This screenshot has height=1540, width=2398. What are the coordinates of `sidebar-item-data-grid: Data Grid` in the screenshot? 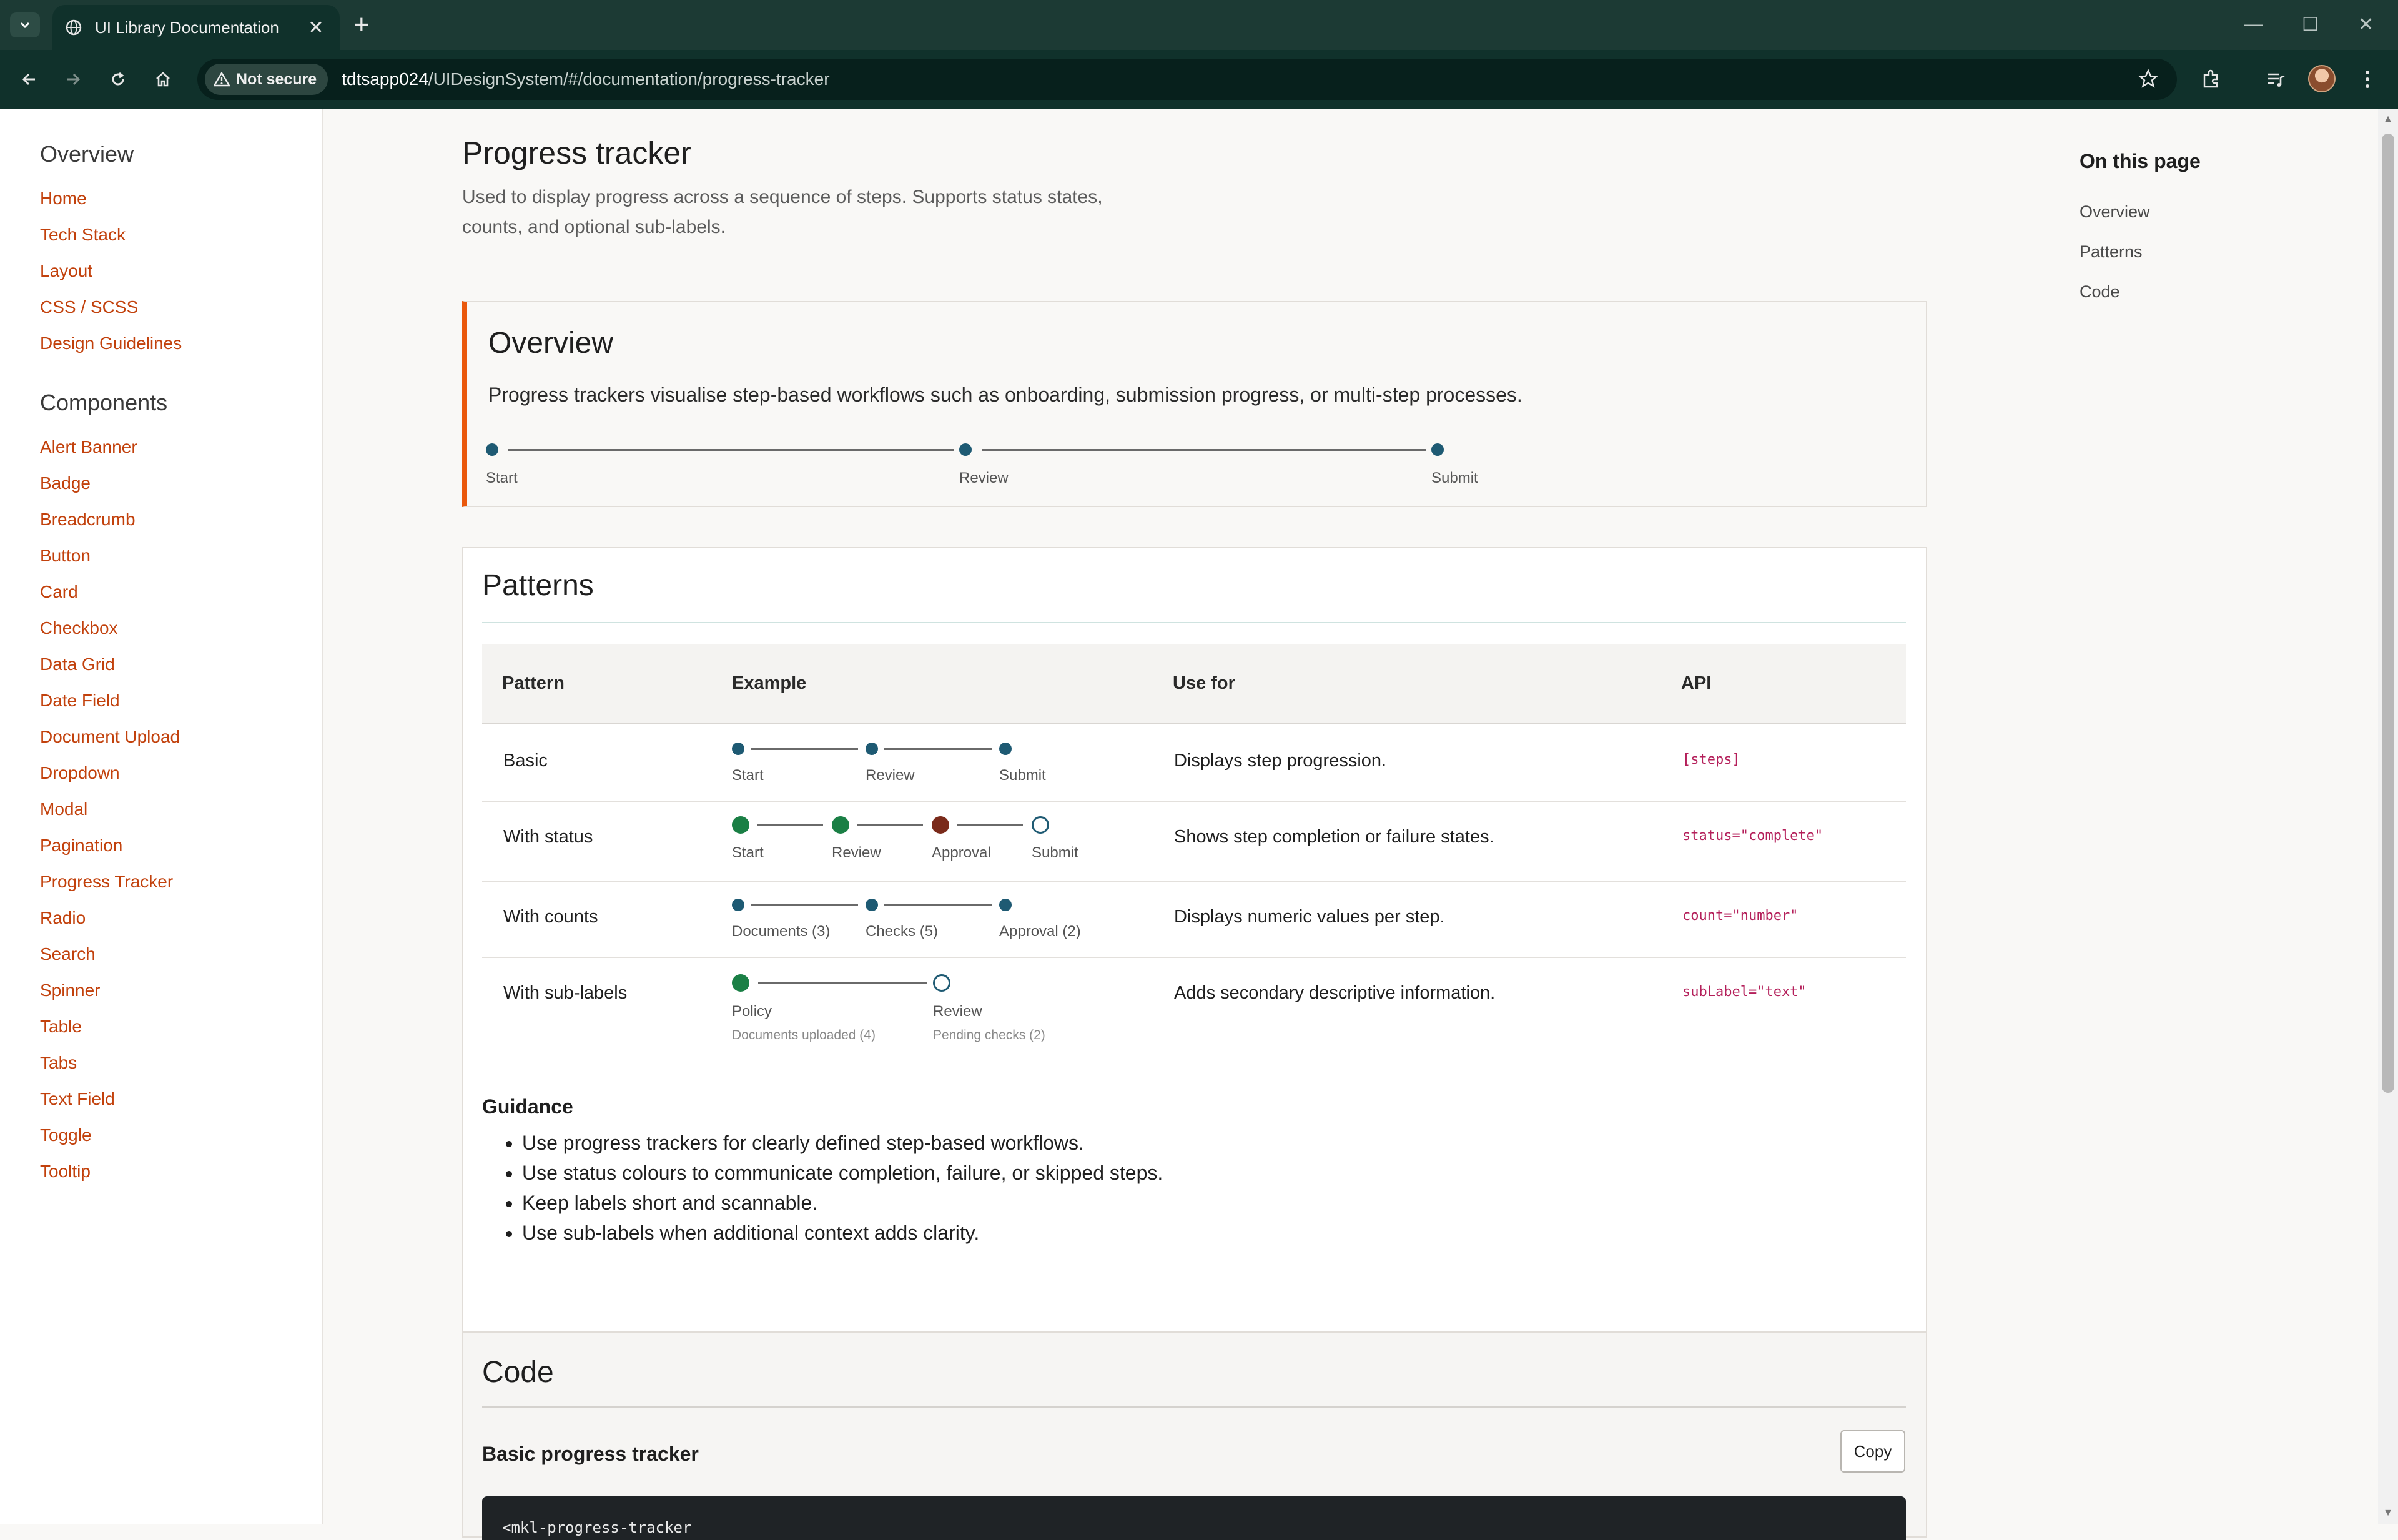 It's located at (77, 664).